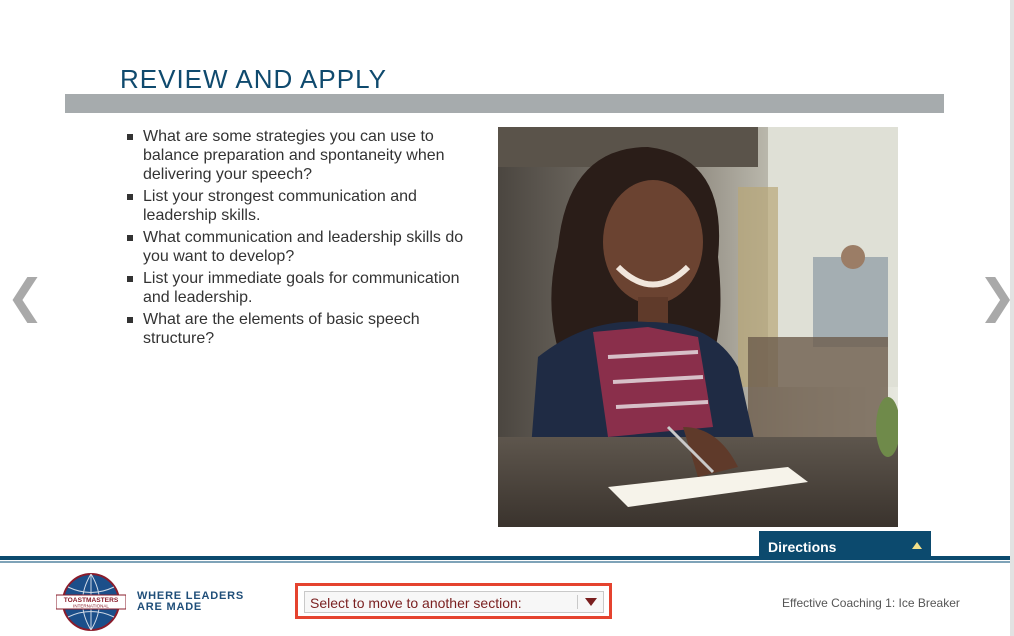 Image resolution: width=1014 pixels, height=636 pixels. Describe the element at coordinates (504, 103) in the screenshot. I see `title-underline-bar` at that location.